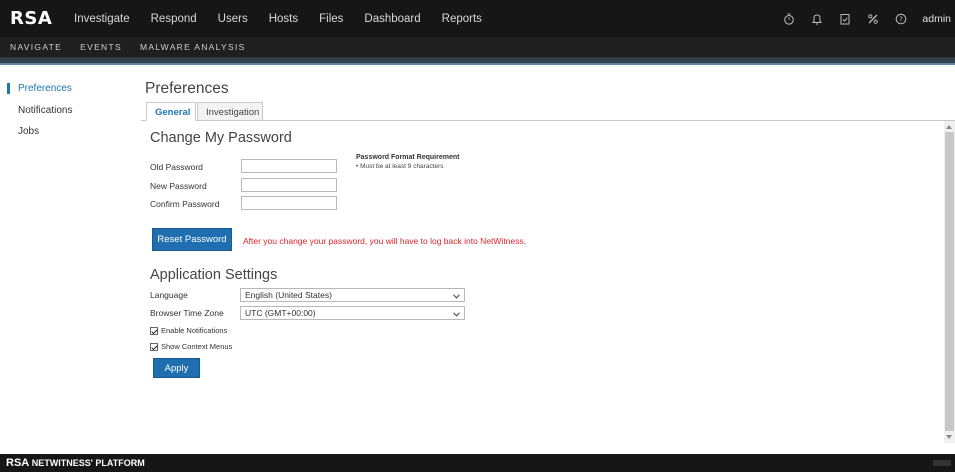  I want to click on bell-icon, so click(817, 19).